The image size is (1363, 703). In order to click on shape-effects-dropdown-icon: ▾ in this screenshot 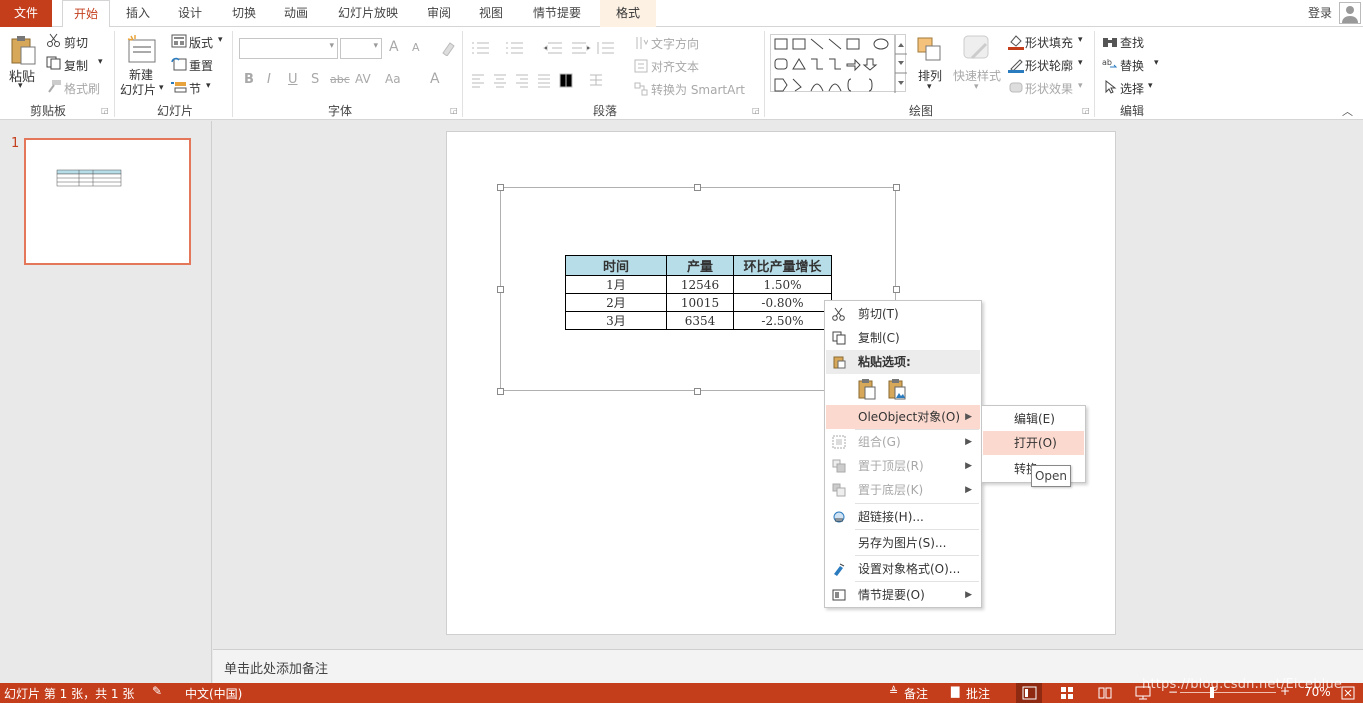, I will do `click(1080, 86)`.